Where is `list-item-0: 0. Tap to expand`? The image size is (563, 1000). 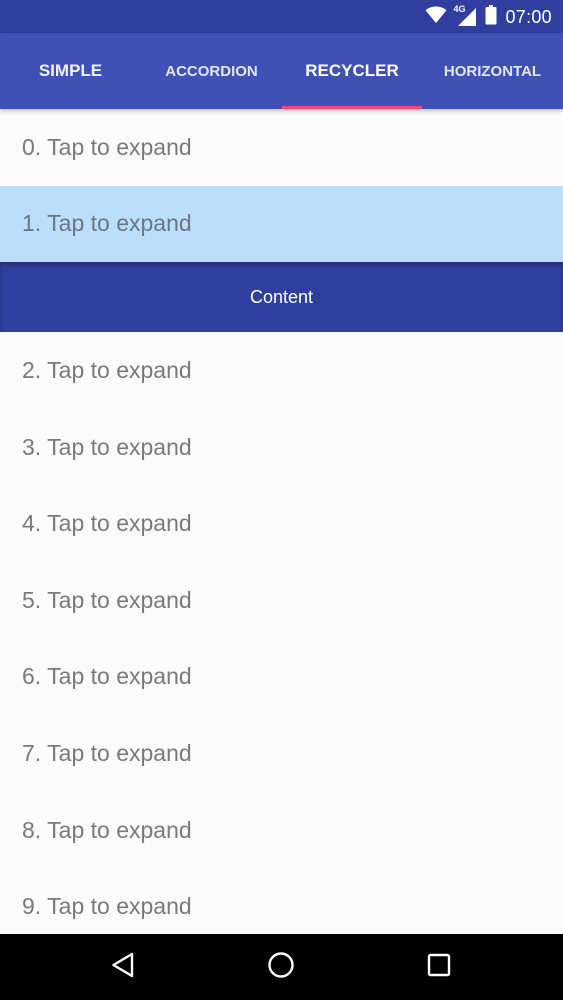 list-item-0: 0. Tap to expand is located at coordinates (281, 147).